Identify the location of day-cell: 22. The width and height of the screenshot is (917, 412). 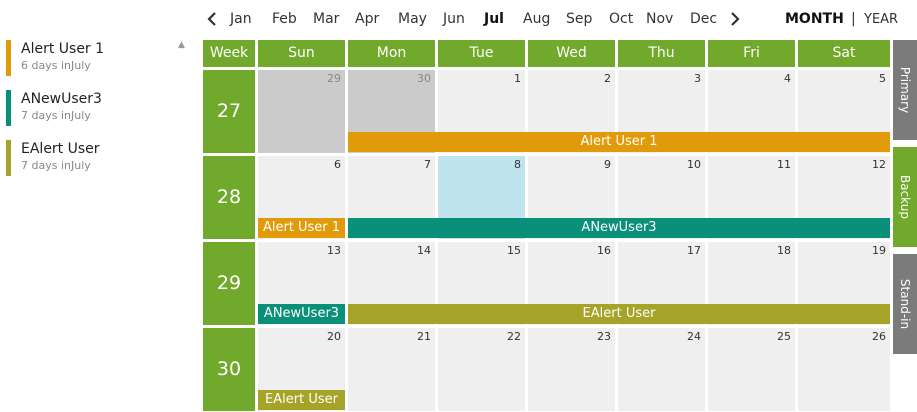
(481, 369).